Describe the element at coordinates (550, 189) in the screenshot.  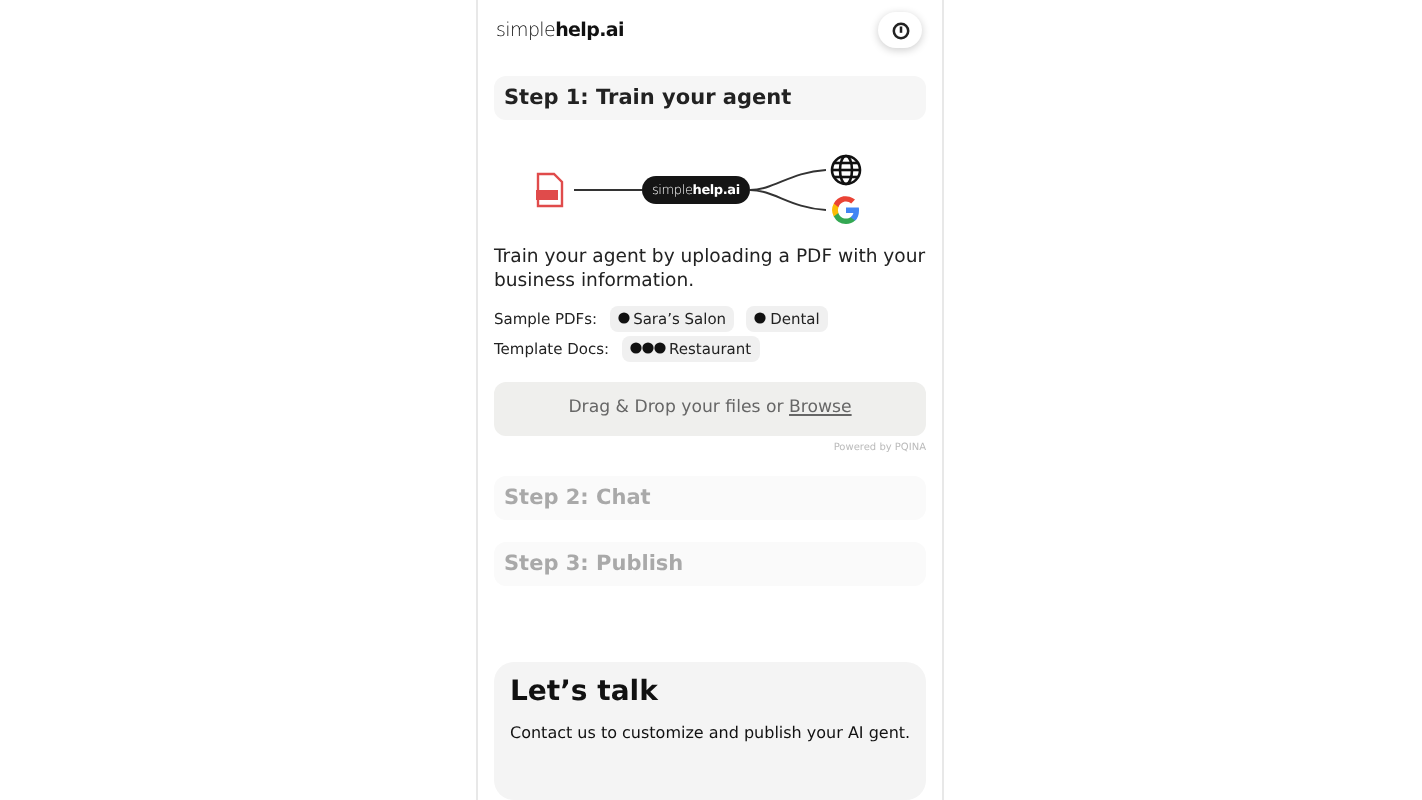
I see `pdf-file-icon` at that location.